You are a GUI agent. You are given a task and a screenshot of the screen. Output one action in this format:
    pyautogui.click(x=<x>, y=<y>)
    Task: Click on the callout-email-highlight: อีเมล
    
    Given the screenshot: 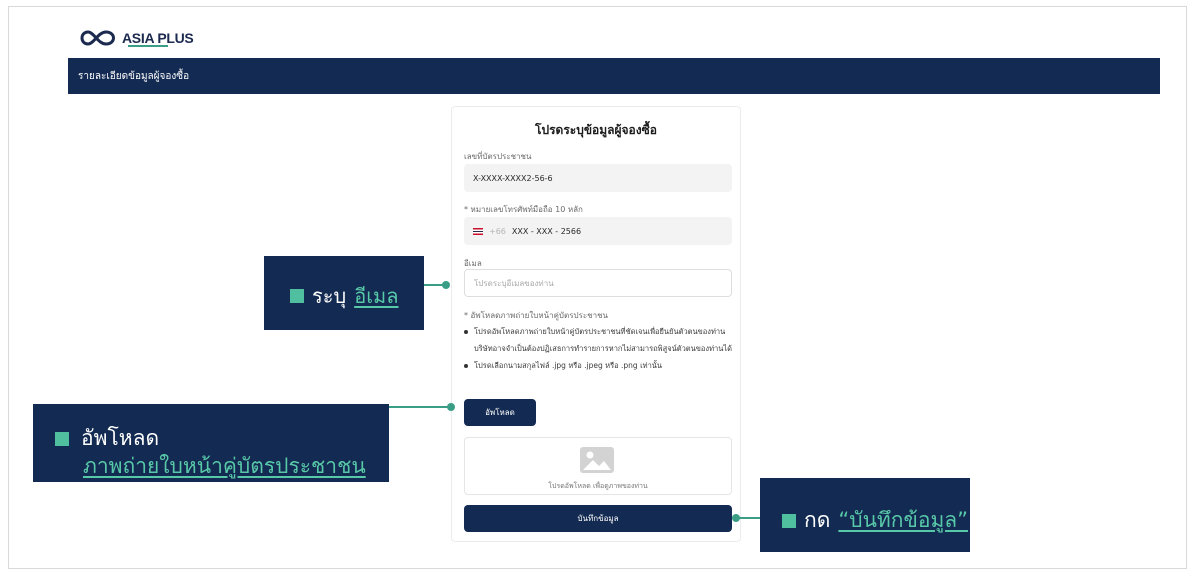 What is the action you would take?
    pyautogui.click(x=376, y=296)
    